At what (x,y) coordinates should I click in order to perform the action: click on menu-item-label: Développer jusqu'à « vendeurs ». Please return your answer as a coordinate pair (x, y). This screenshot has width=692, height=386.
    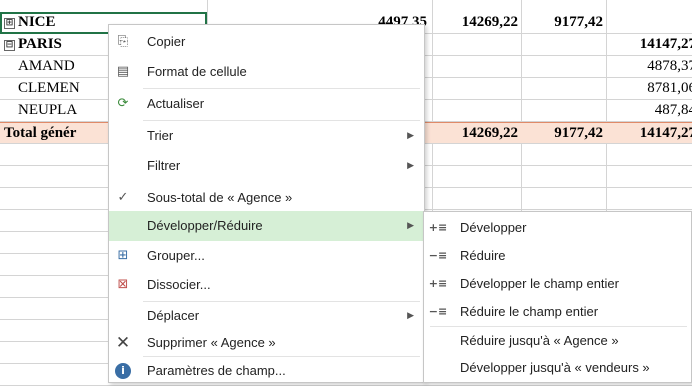
    Looking at the image, I should click on (555, 367).